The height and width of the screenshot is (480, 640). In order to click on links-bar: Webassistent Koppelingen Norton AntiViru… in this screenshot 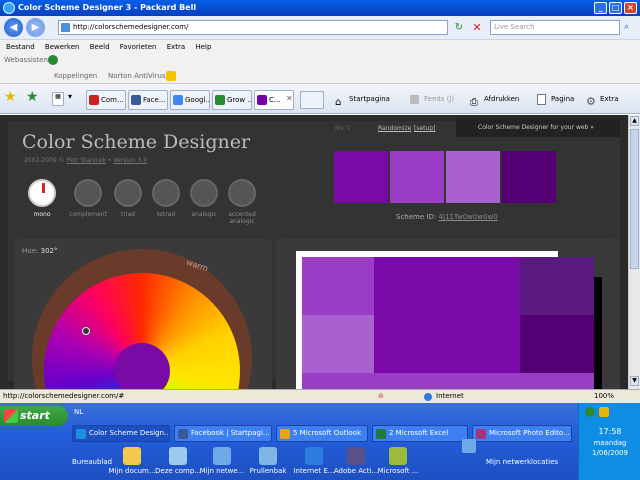, I will do `click(320, 69)`.